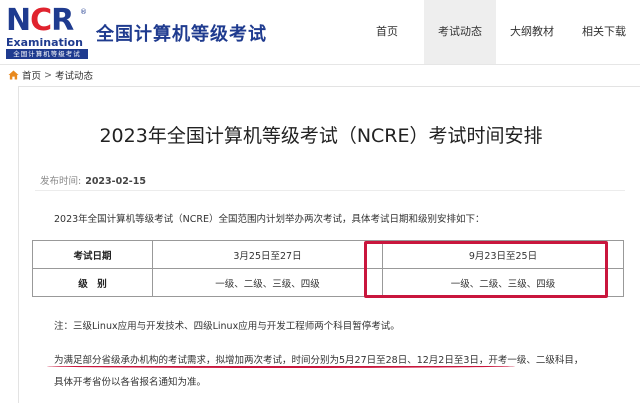 This screenshot has width=640, height=403. Describe the element at coordinates (31, 75) in the screenshot. I see `breadcrumb-home: 首页` at that location.